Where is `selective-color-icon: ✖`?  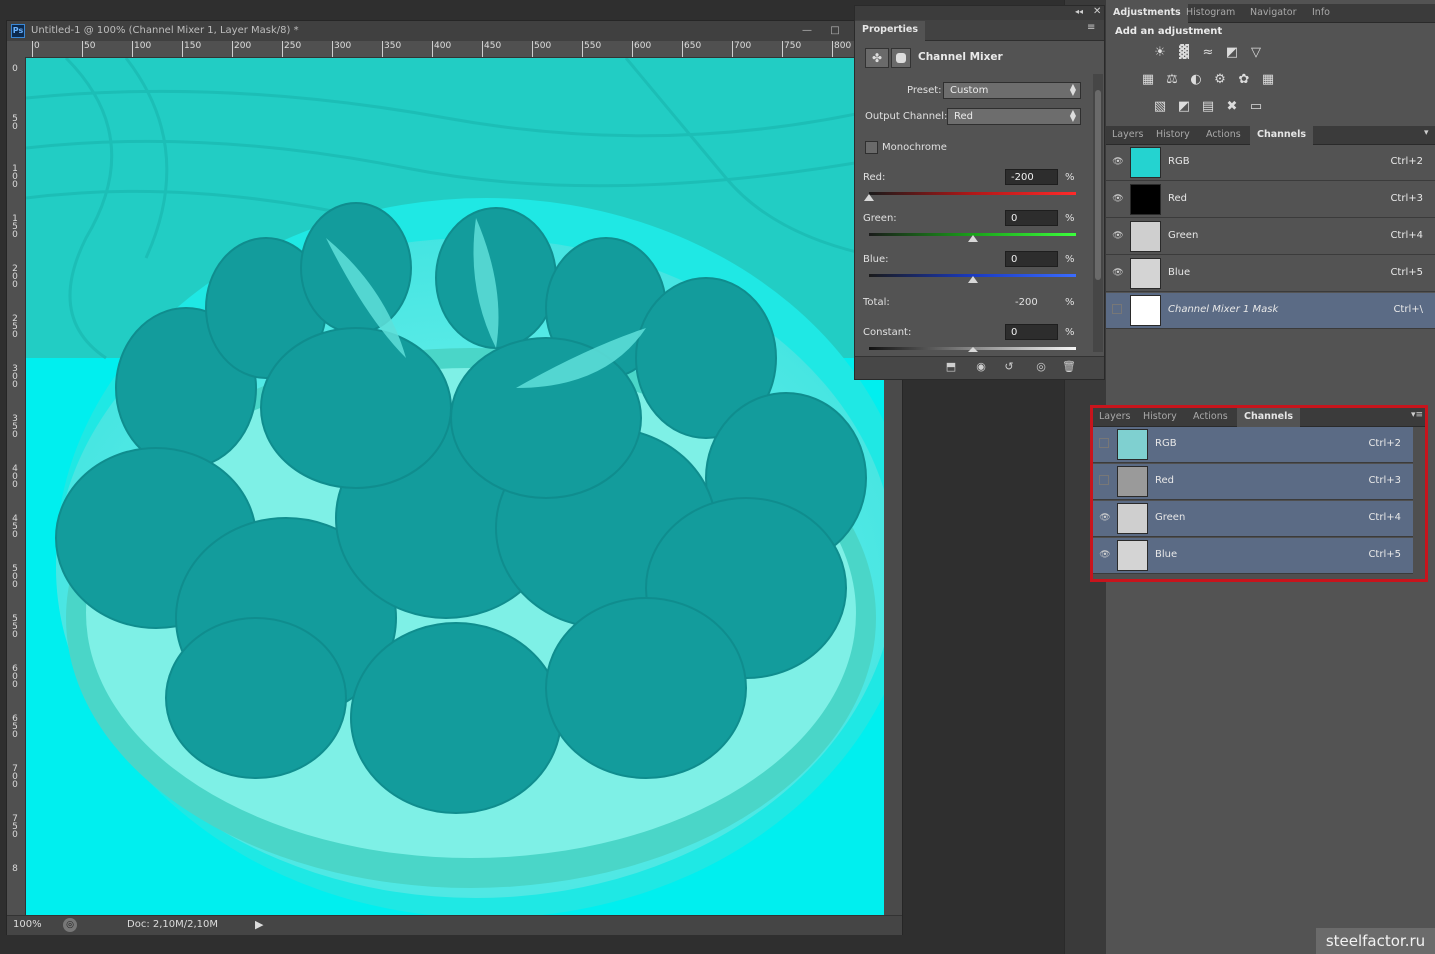
selective-color-icon: ✖ is located at coordinates (1232, 107).